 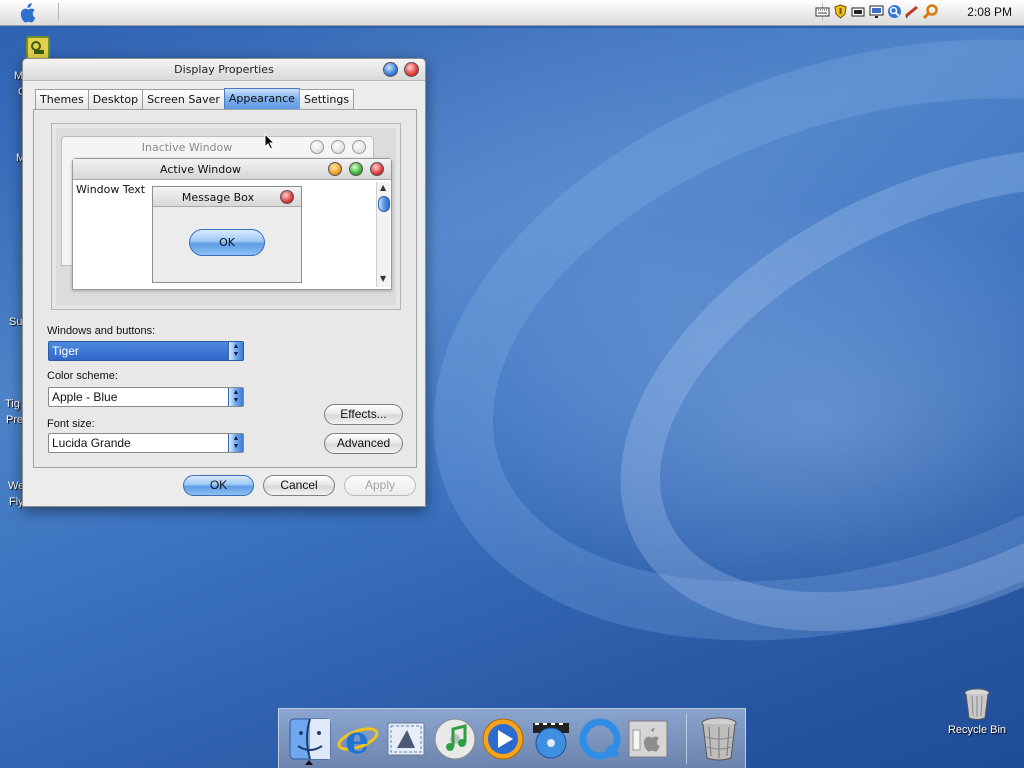 What do you see at coordinates (261, 98) in the screenshot?
I see `tab-appearance: Appearance` at bounding box center [261, 98].